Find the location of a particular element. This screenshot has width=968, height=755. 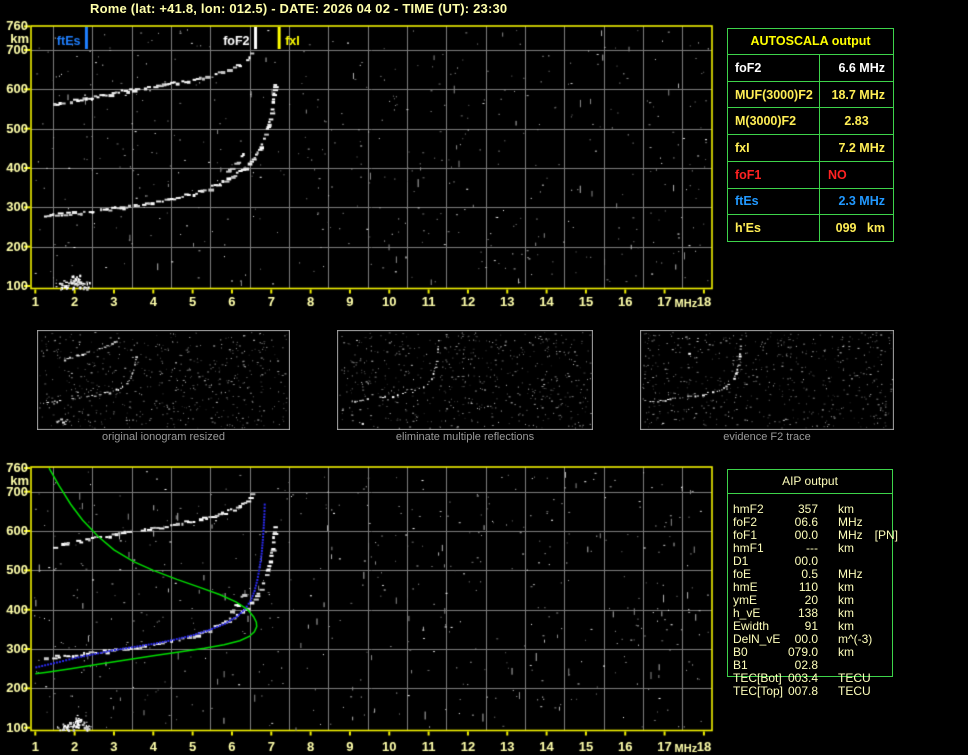

aip-row-DelN-vE: DelN_vE 00.0 m^(-3) is located at coordinates (827, 639).